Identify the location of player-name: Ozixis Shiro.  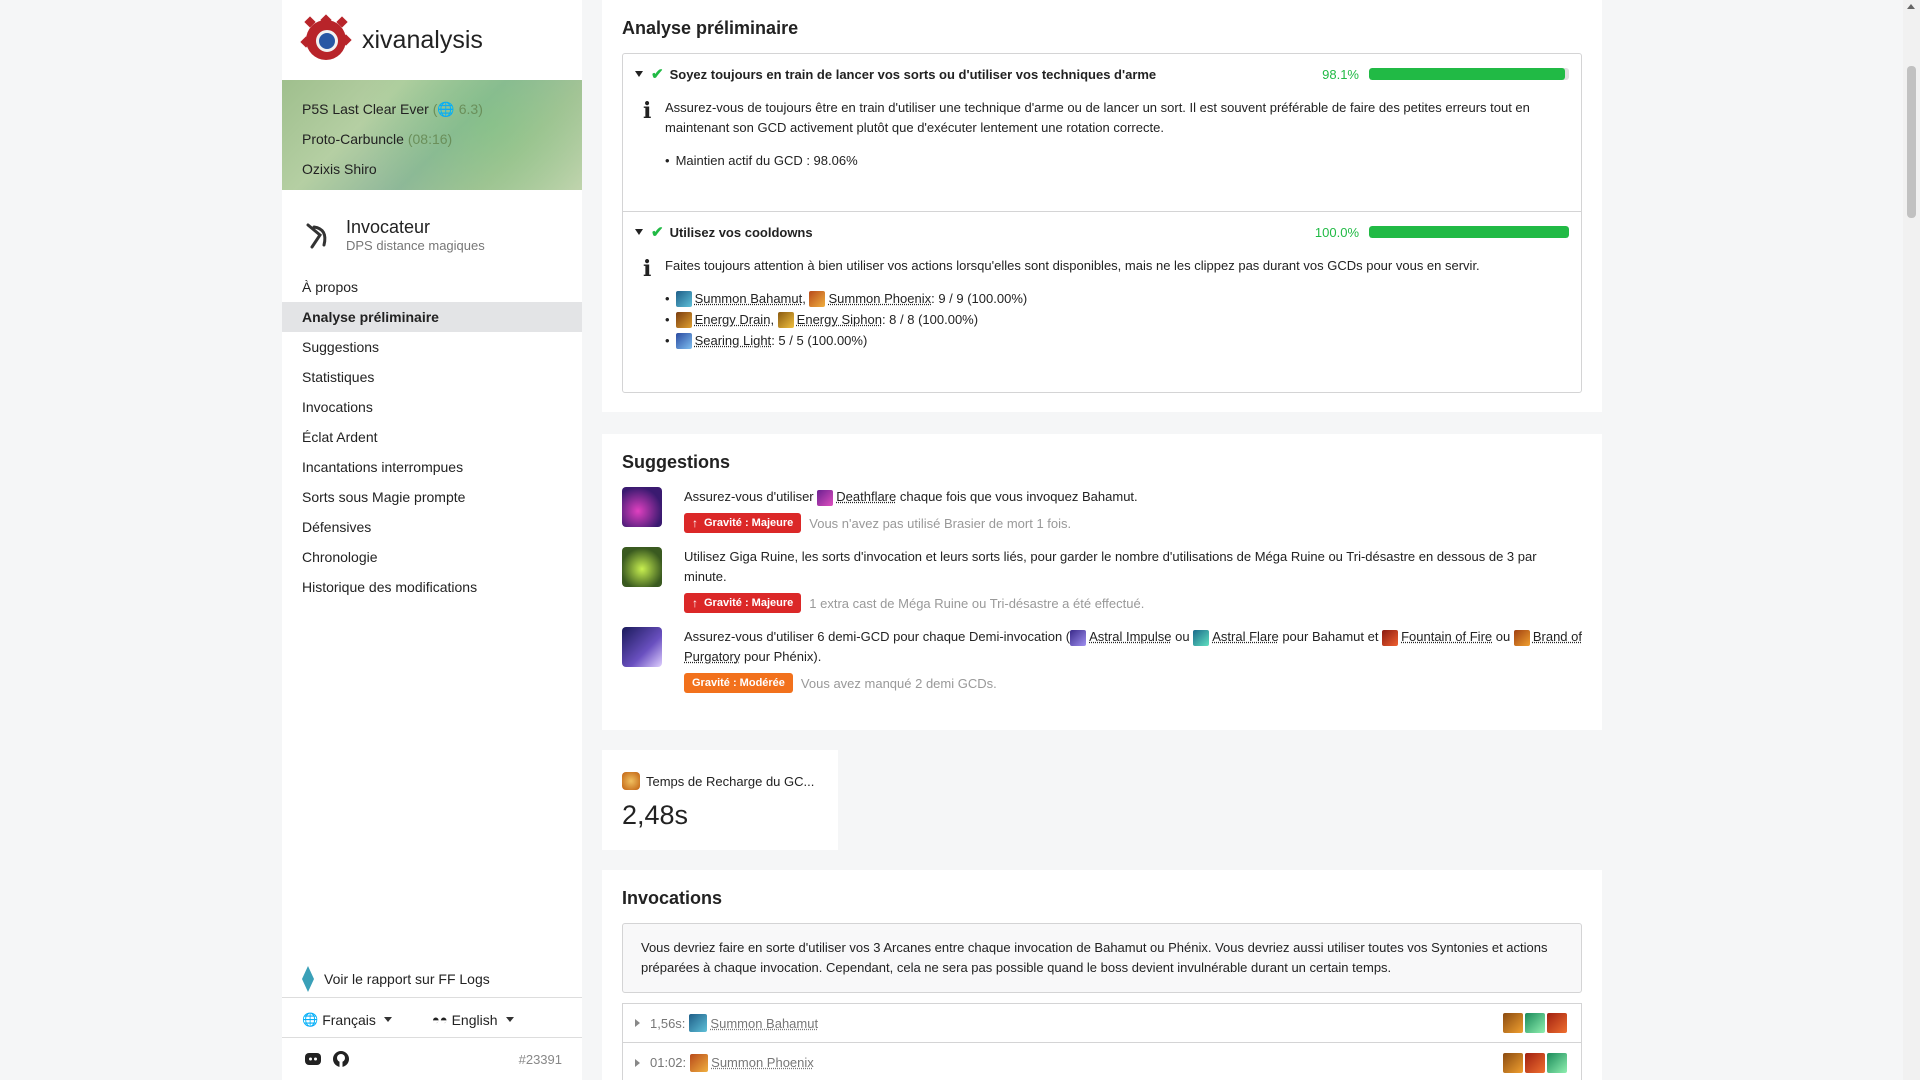
(339, 169).